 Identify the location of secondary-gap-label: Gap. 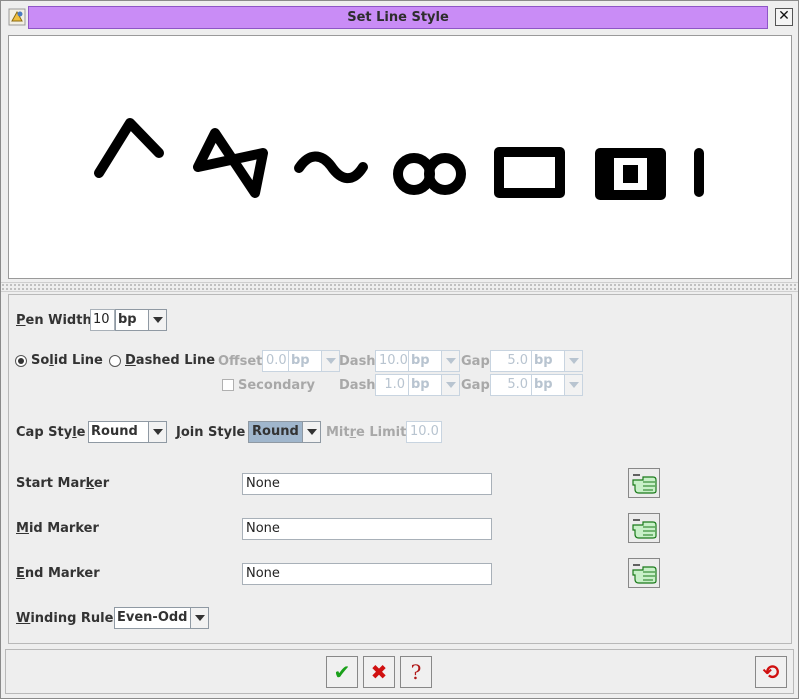
(475, 385).